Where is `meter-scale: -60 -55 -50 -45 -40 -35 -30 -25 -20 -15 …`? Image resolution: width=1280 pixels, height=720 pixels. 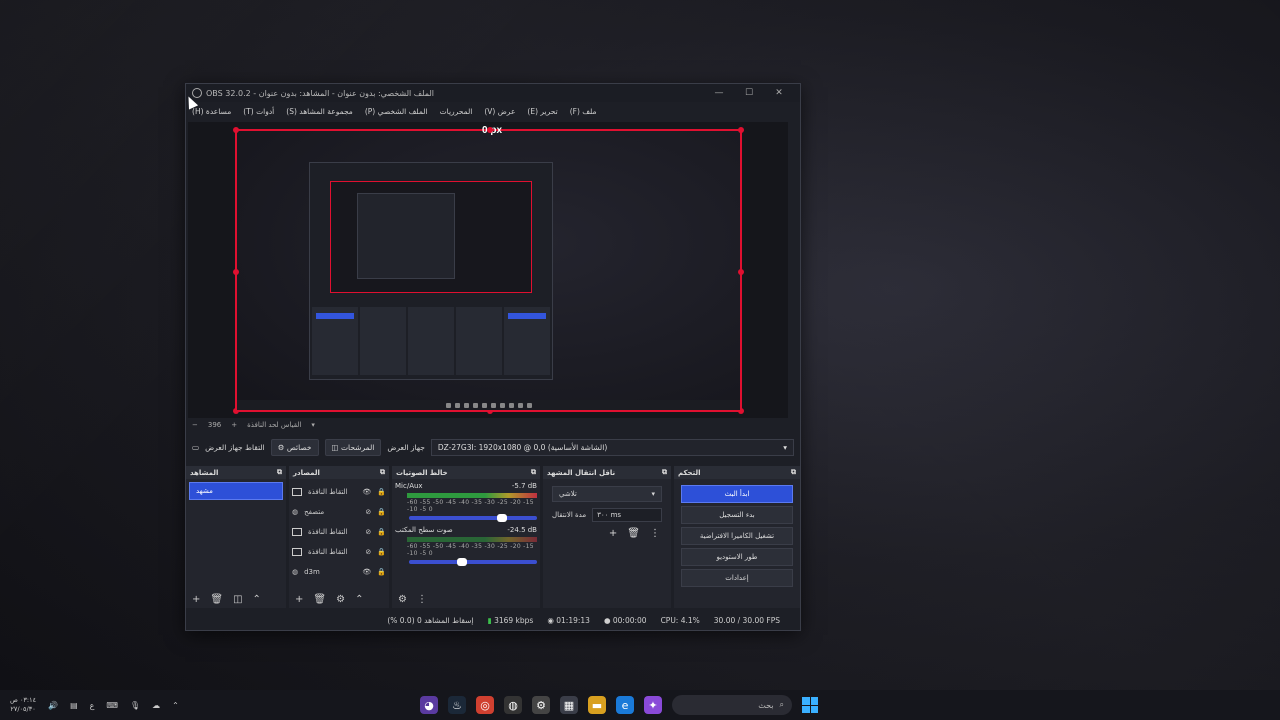 meter-scale: -60 -55 -50 -45 -40 -35 -30 -25 -20 -15 … is located at coordinates (470, 506).